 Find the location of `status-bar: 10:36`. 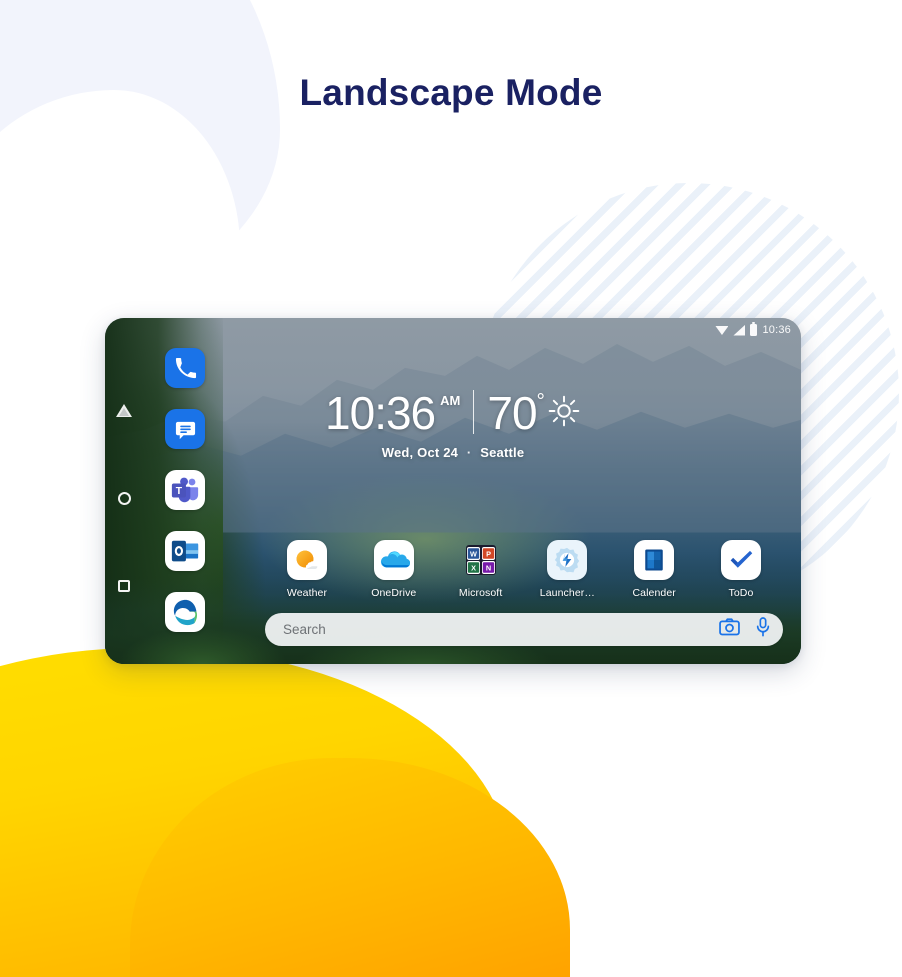

status-bar: 10:36 is located at coordinates (753, 329).